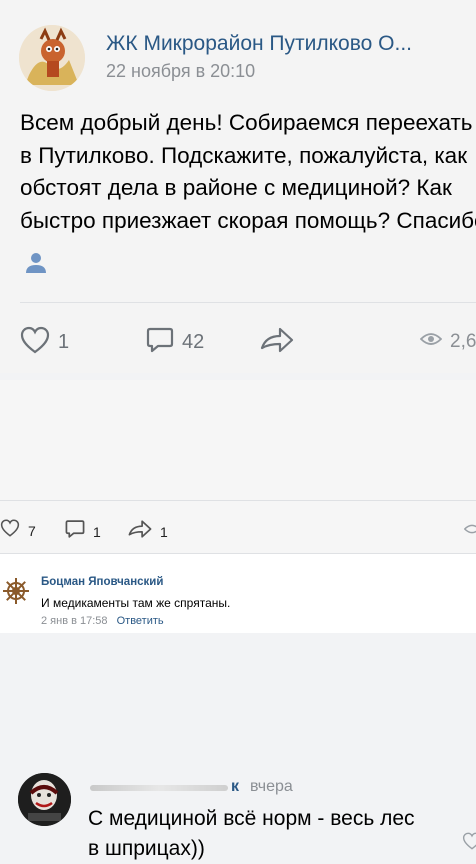 This screenshot has width=476, height=864. I want to click on commenter-name: Боцман Яповчанский, so click(102, 582).